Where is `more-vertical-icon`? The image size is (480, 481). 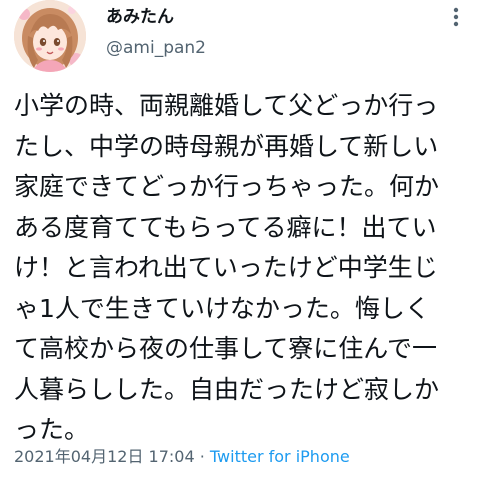 more-vertical-icon is located at coordinates (456, 17).